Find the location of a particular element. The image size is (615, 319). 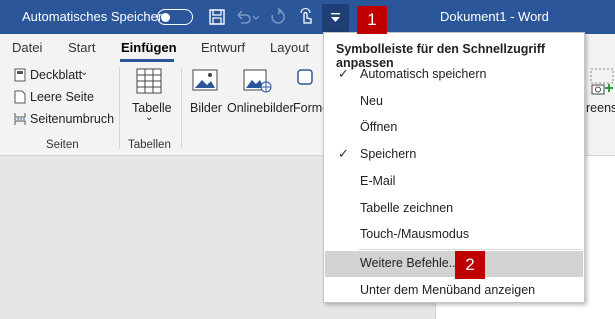

document-title: Dokument1 - Word is located at coordinates (494, 16).